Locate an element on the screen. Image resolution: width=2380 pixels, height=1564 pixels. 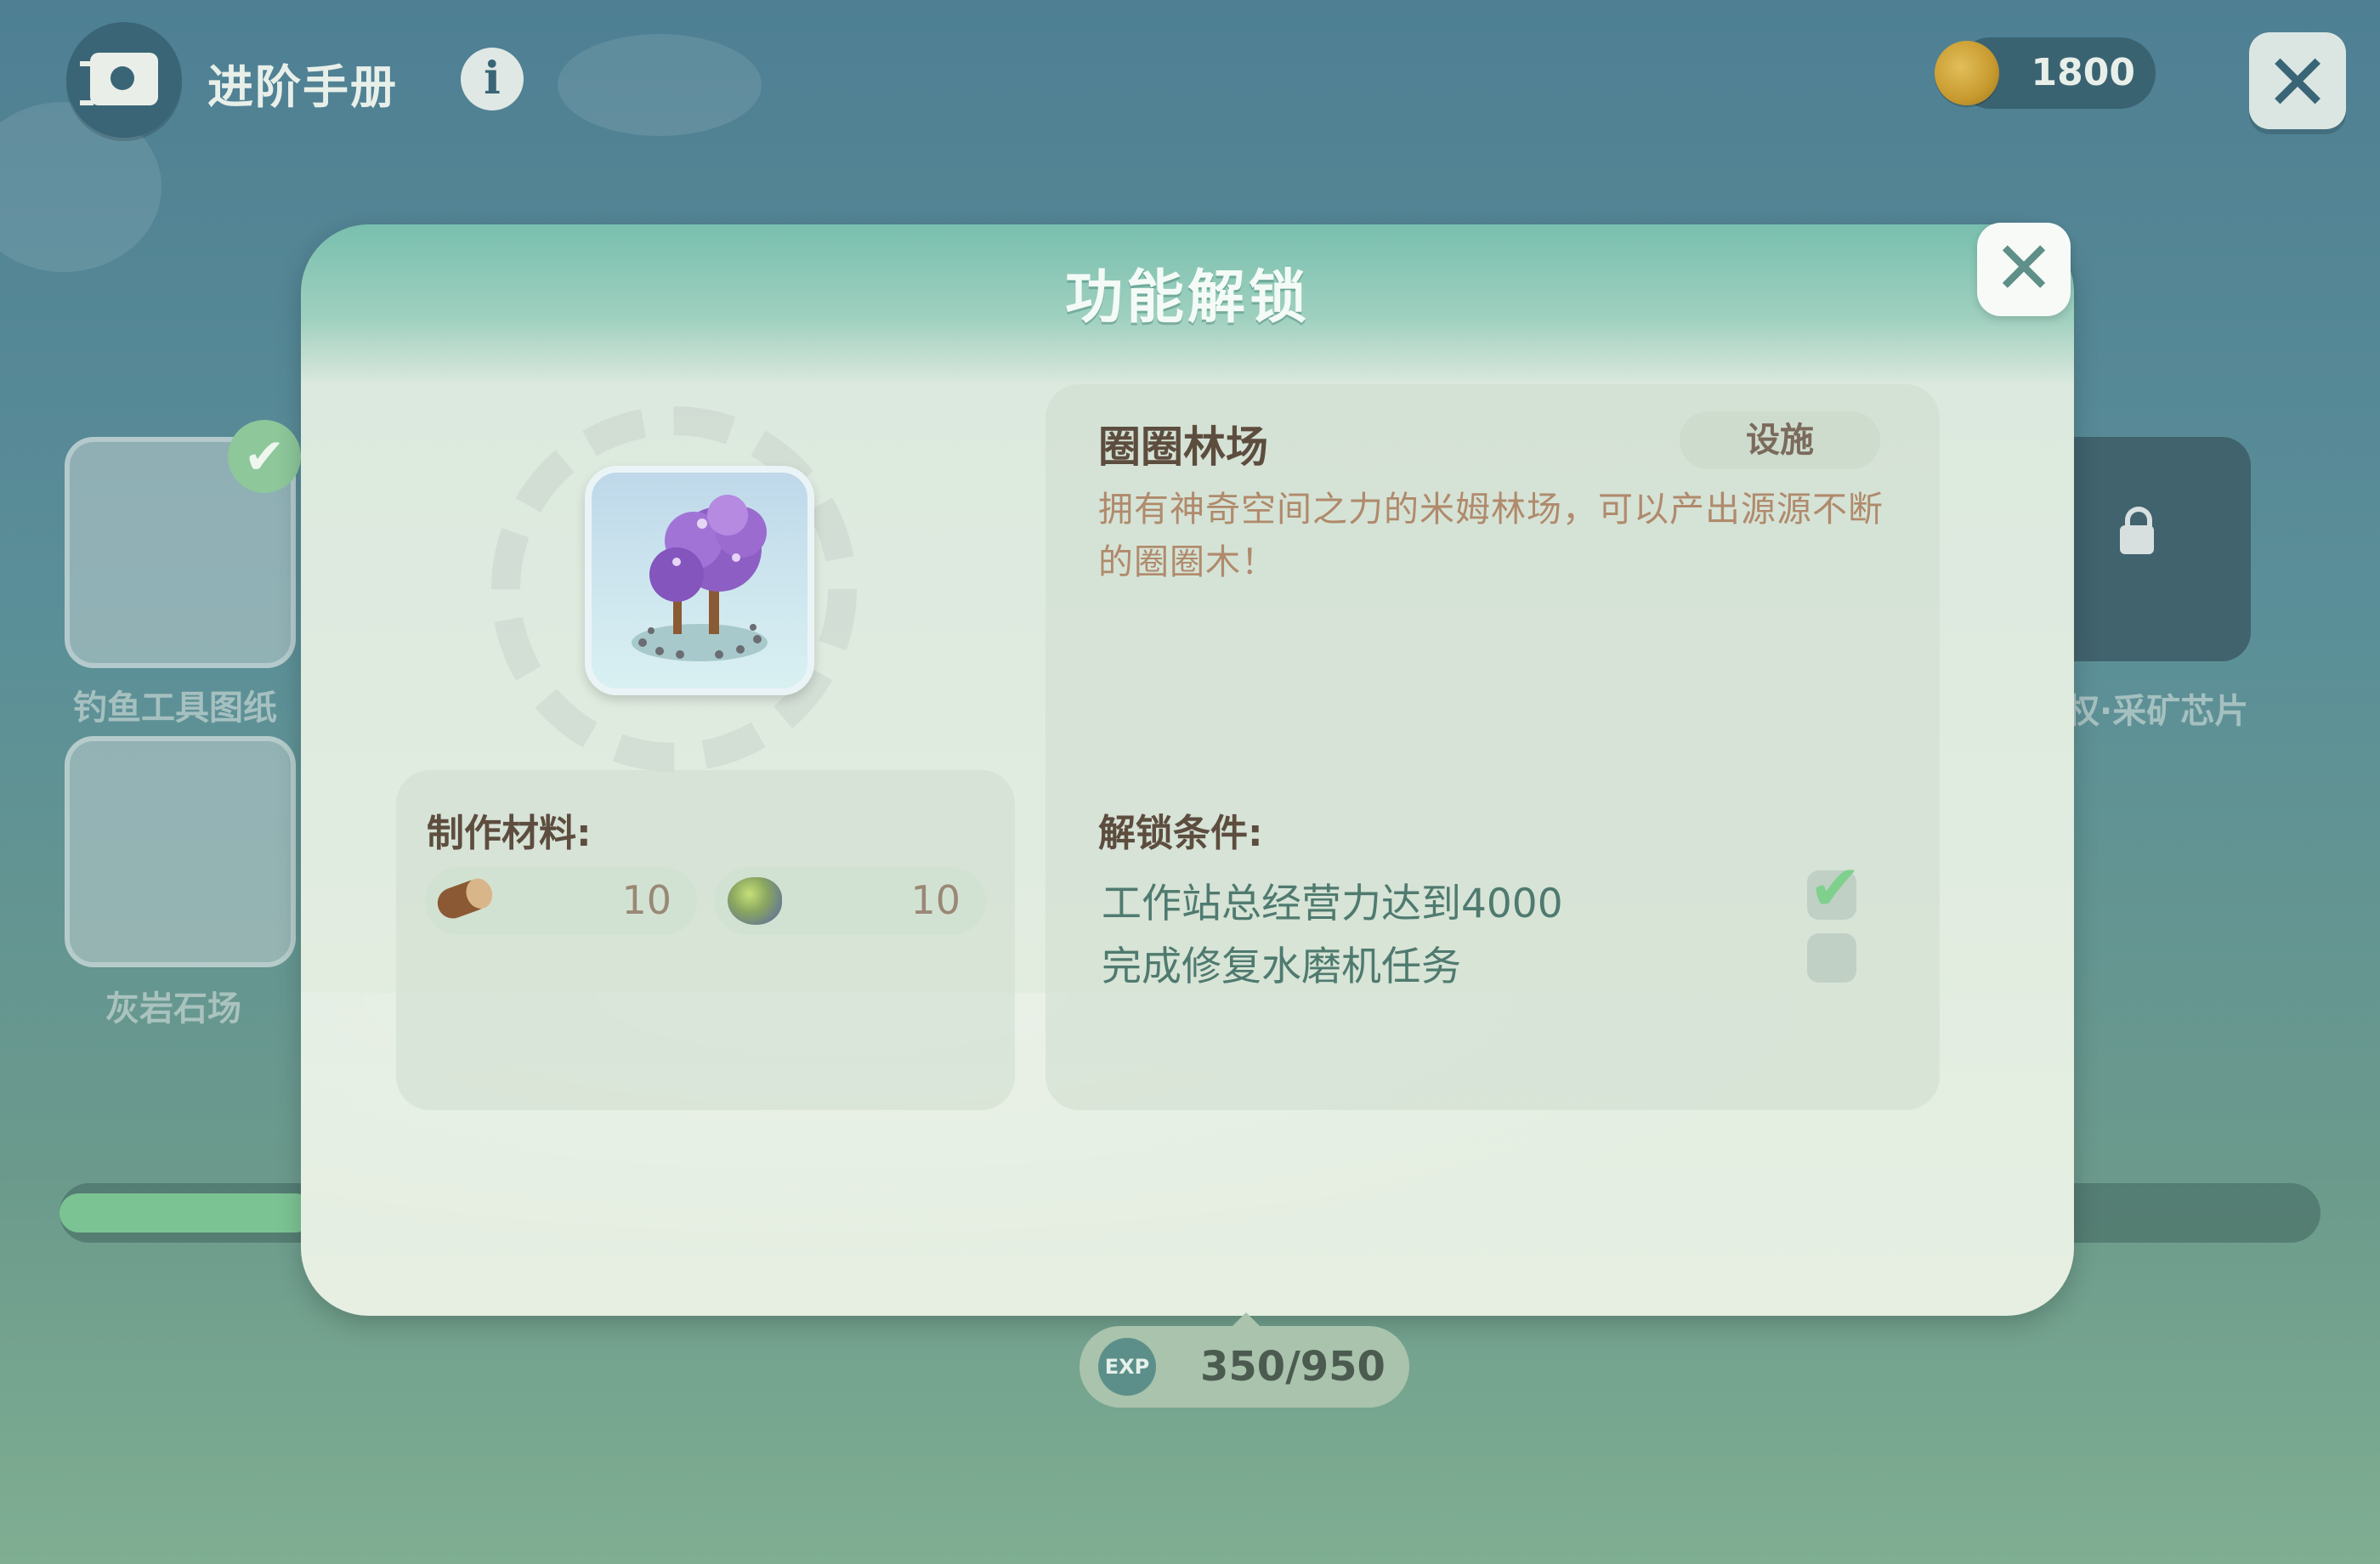
purple-tree-icon is located at coordinates (700, 578).